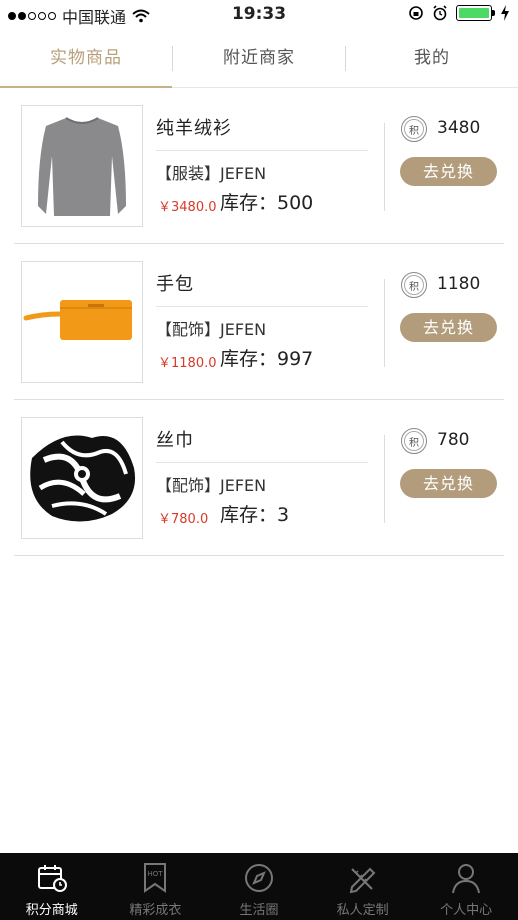  What do you see at coordinates (258, 878) in the screenshot?
I see `compass-icon` at bounding box center [258, 878].